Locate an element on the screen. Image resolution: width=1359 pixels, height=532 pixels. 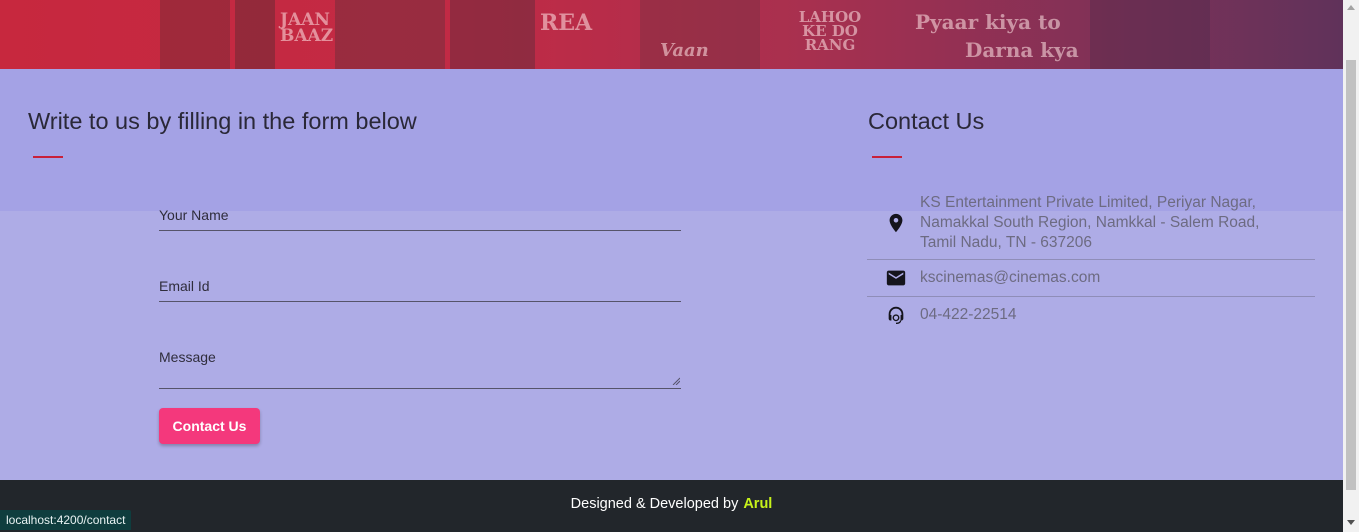
hero-poster-text: Darna kya is located at coordinates (1022, 50).